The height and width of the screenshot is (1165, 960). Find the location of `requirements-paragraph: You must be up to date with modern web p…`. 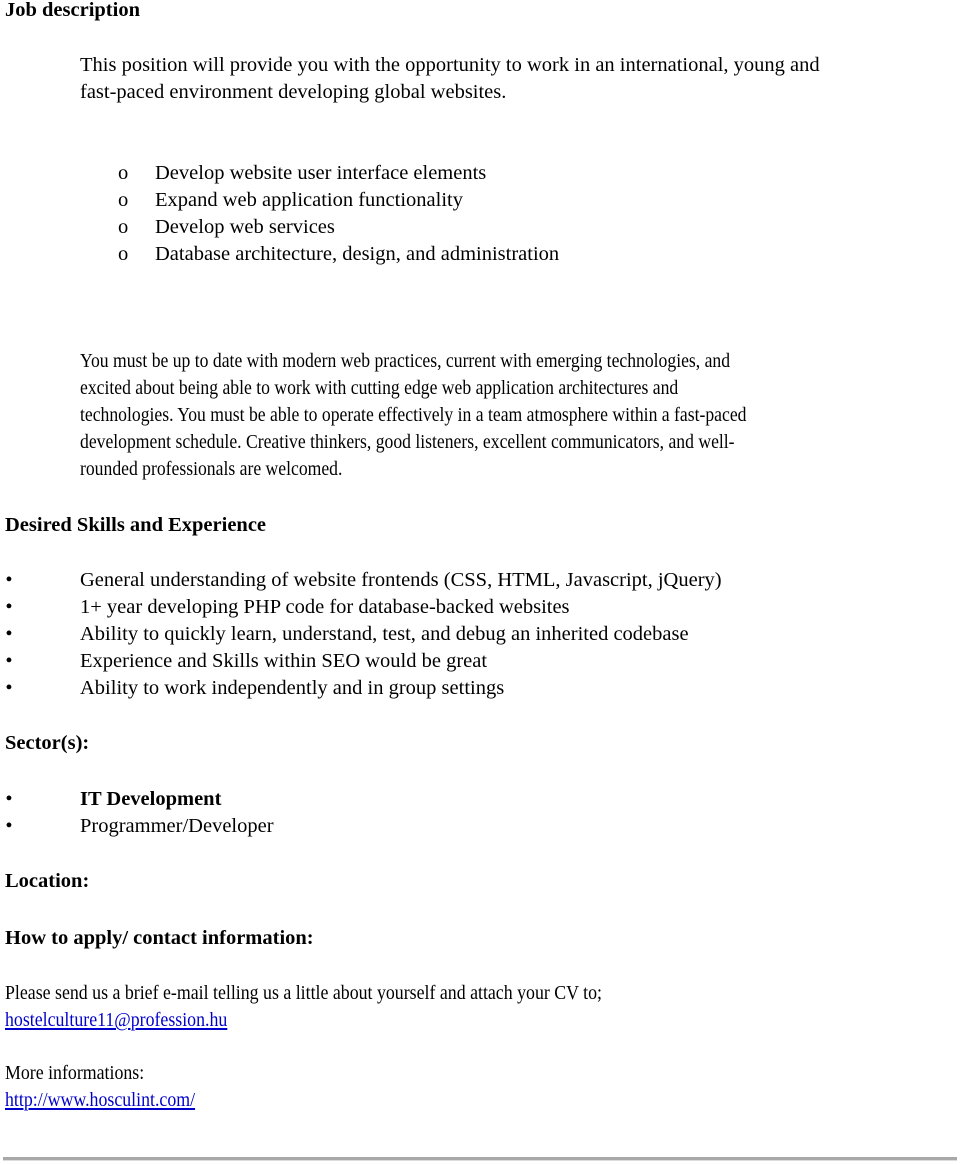

requirements-paragraph: You must be up to date with modern web p… is located at coordinates (413, 415).